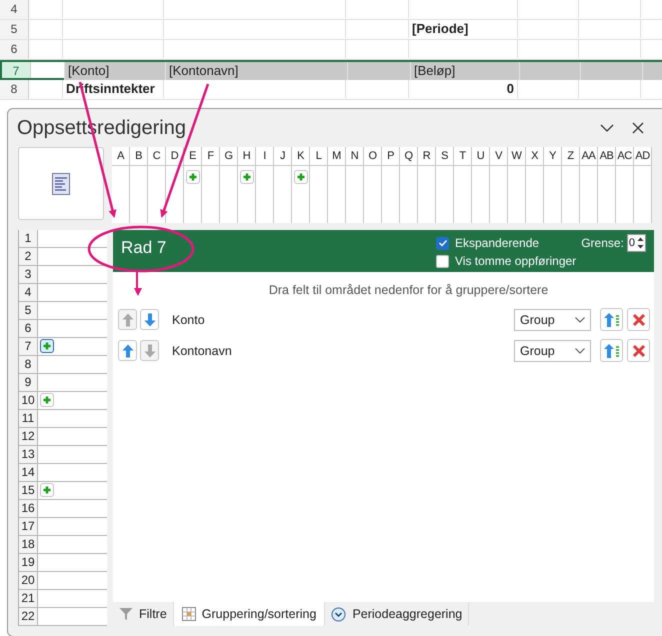 The image size is (662, 636). Describe the element at coordinates (602, 243) in the screenshot. I see `limit-label: Grense:` at that location.